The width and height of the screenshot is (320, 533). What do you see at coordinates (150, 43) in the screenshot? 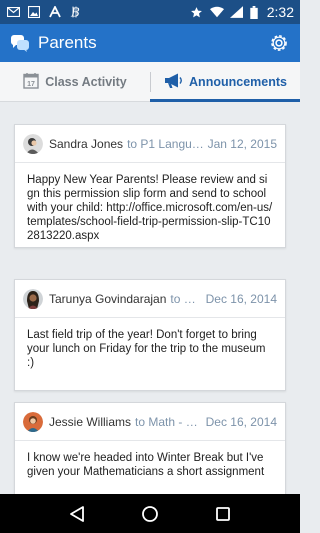
I see `app-bar: Parents` at bounding box center [150, 43].